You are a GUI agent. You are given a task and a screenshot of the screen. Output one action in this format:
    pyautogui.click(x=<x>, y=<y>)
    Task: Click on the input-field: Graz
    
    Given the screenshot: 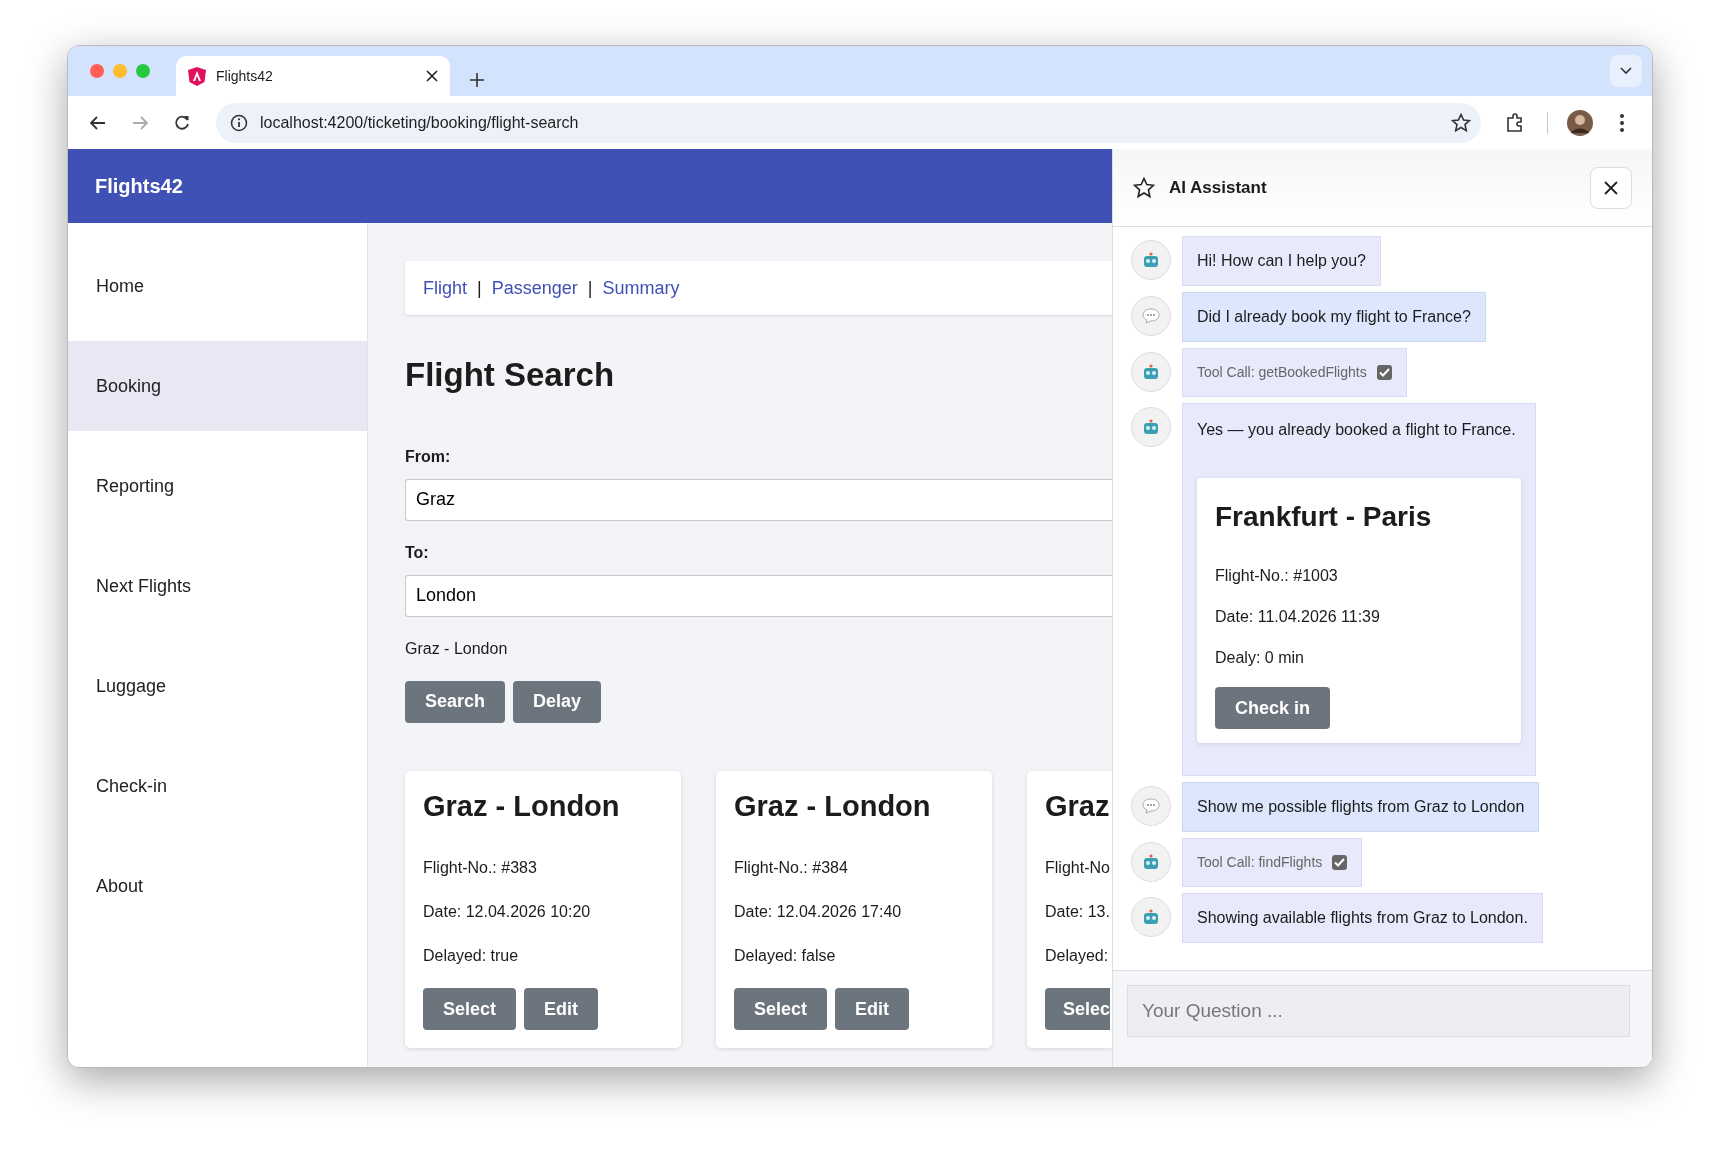 What is the action you would take?
    pyautogui.click(x=758, y=499)
    